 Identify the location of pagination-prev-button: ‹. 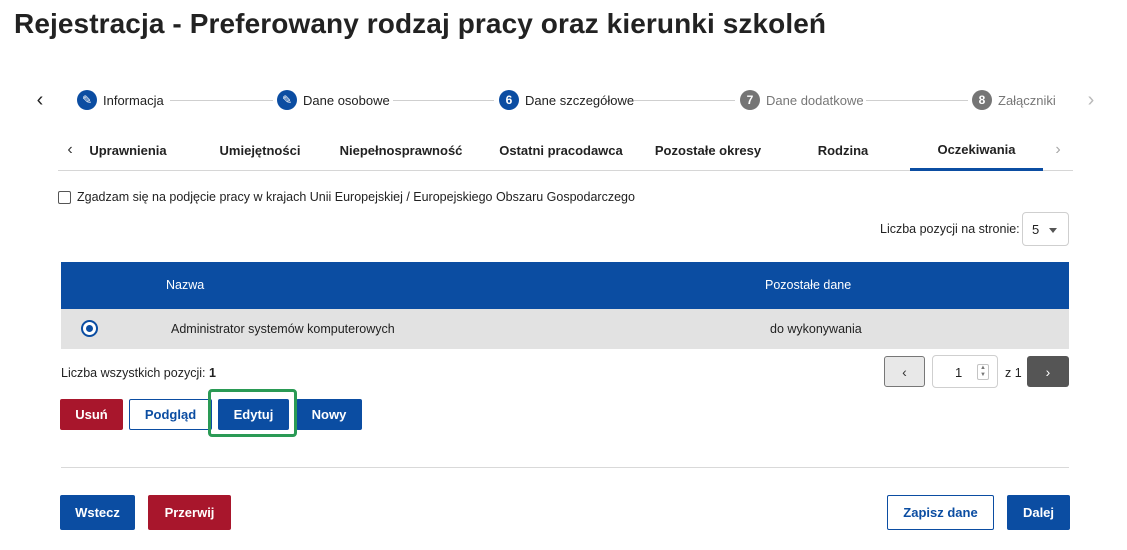
(904, 371).